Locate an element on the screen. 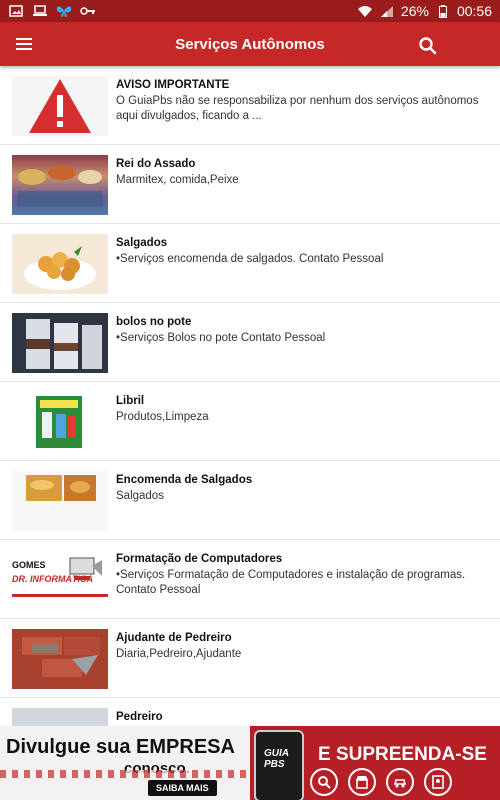 The height and width of the screenshot is (800, 500). contact-icon is located at coordinates (438, 782).